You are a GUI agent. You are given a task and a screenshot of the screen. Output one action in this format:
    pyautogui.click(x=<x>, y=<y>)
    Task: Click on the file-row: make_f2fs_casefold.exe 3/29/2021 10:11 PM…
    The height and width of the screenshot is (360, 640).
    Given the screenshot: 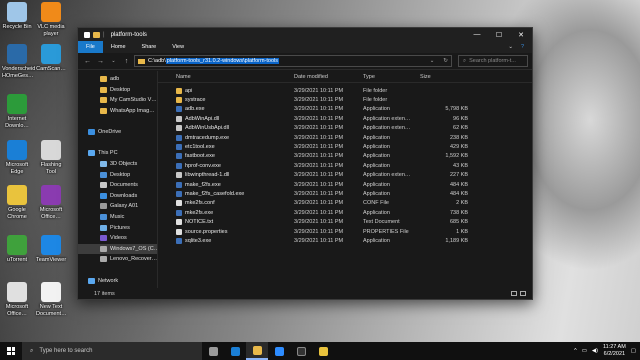 What is the action you would take?
    pyautogui.click(x=345, y=193)
    